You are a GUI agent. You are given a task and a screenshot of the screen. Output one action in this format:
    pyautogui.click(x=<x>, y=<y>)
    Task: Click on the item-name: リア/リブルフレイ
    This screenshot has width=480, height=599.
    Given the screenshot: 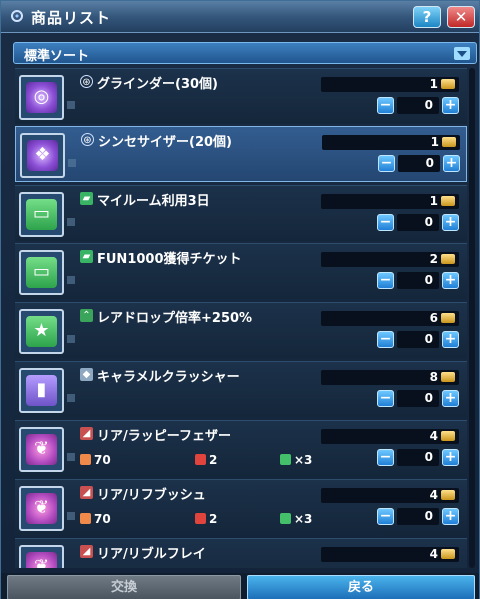 What is the action you would take?
    pyautogui.click(x=151, y=554)
    